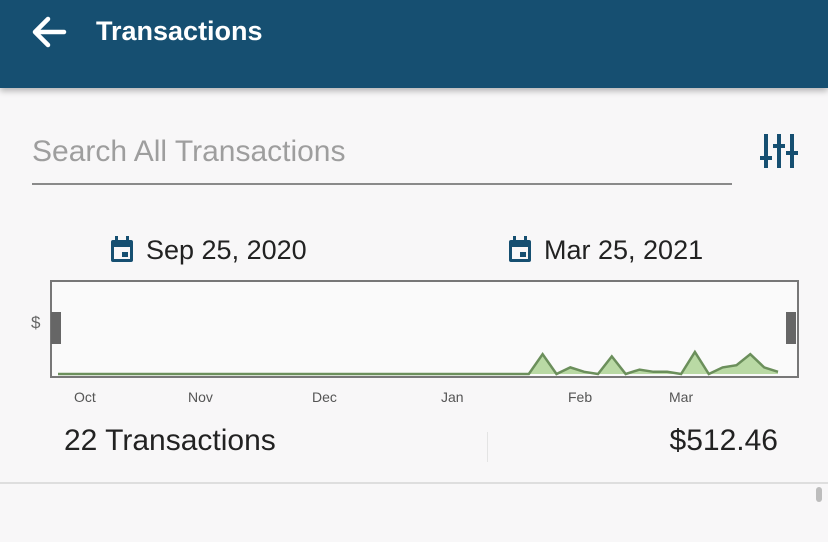 Image resolution: width=828 pixels, height=542 pixels. What do you see at coordinates (36, 322) in the screenshot?
I see `y-axis-label: $` at bounding box center [36, 322].